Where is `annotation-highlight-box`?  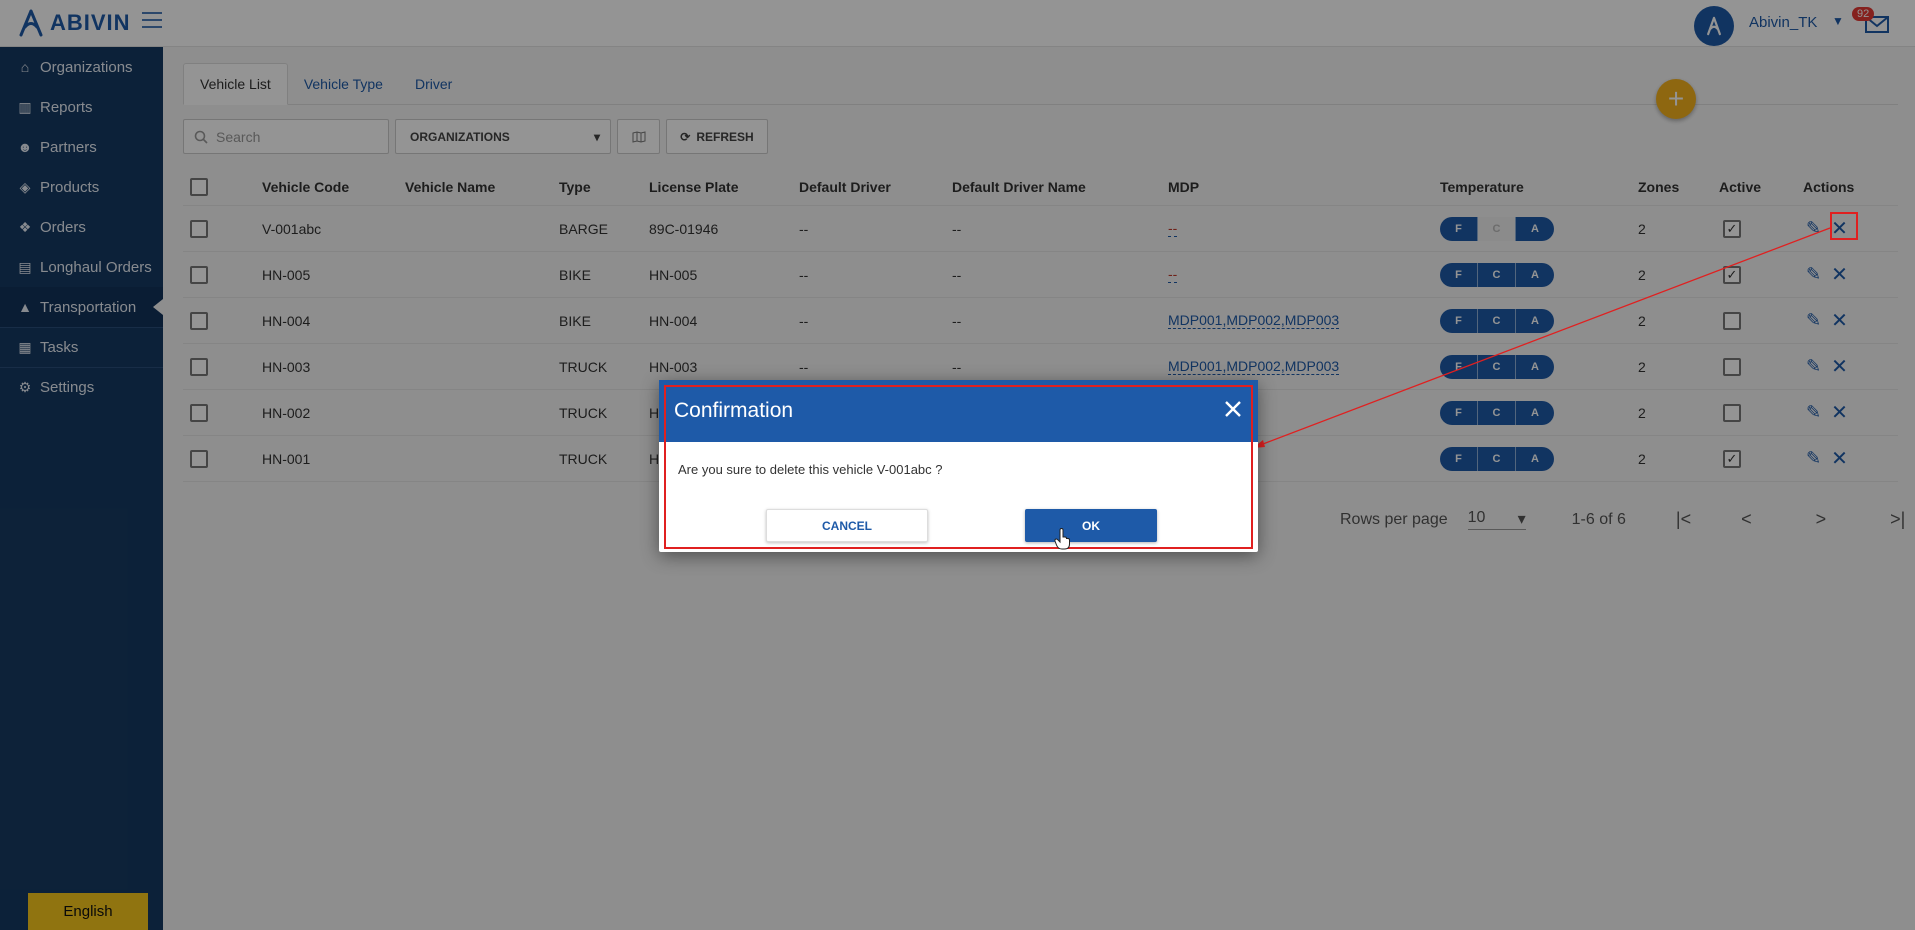
annotation-highlight-box is located at coordinates (1844, 226).